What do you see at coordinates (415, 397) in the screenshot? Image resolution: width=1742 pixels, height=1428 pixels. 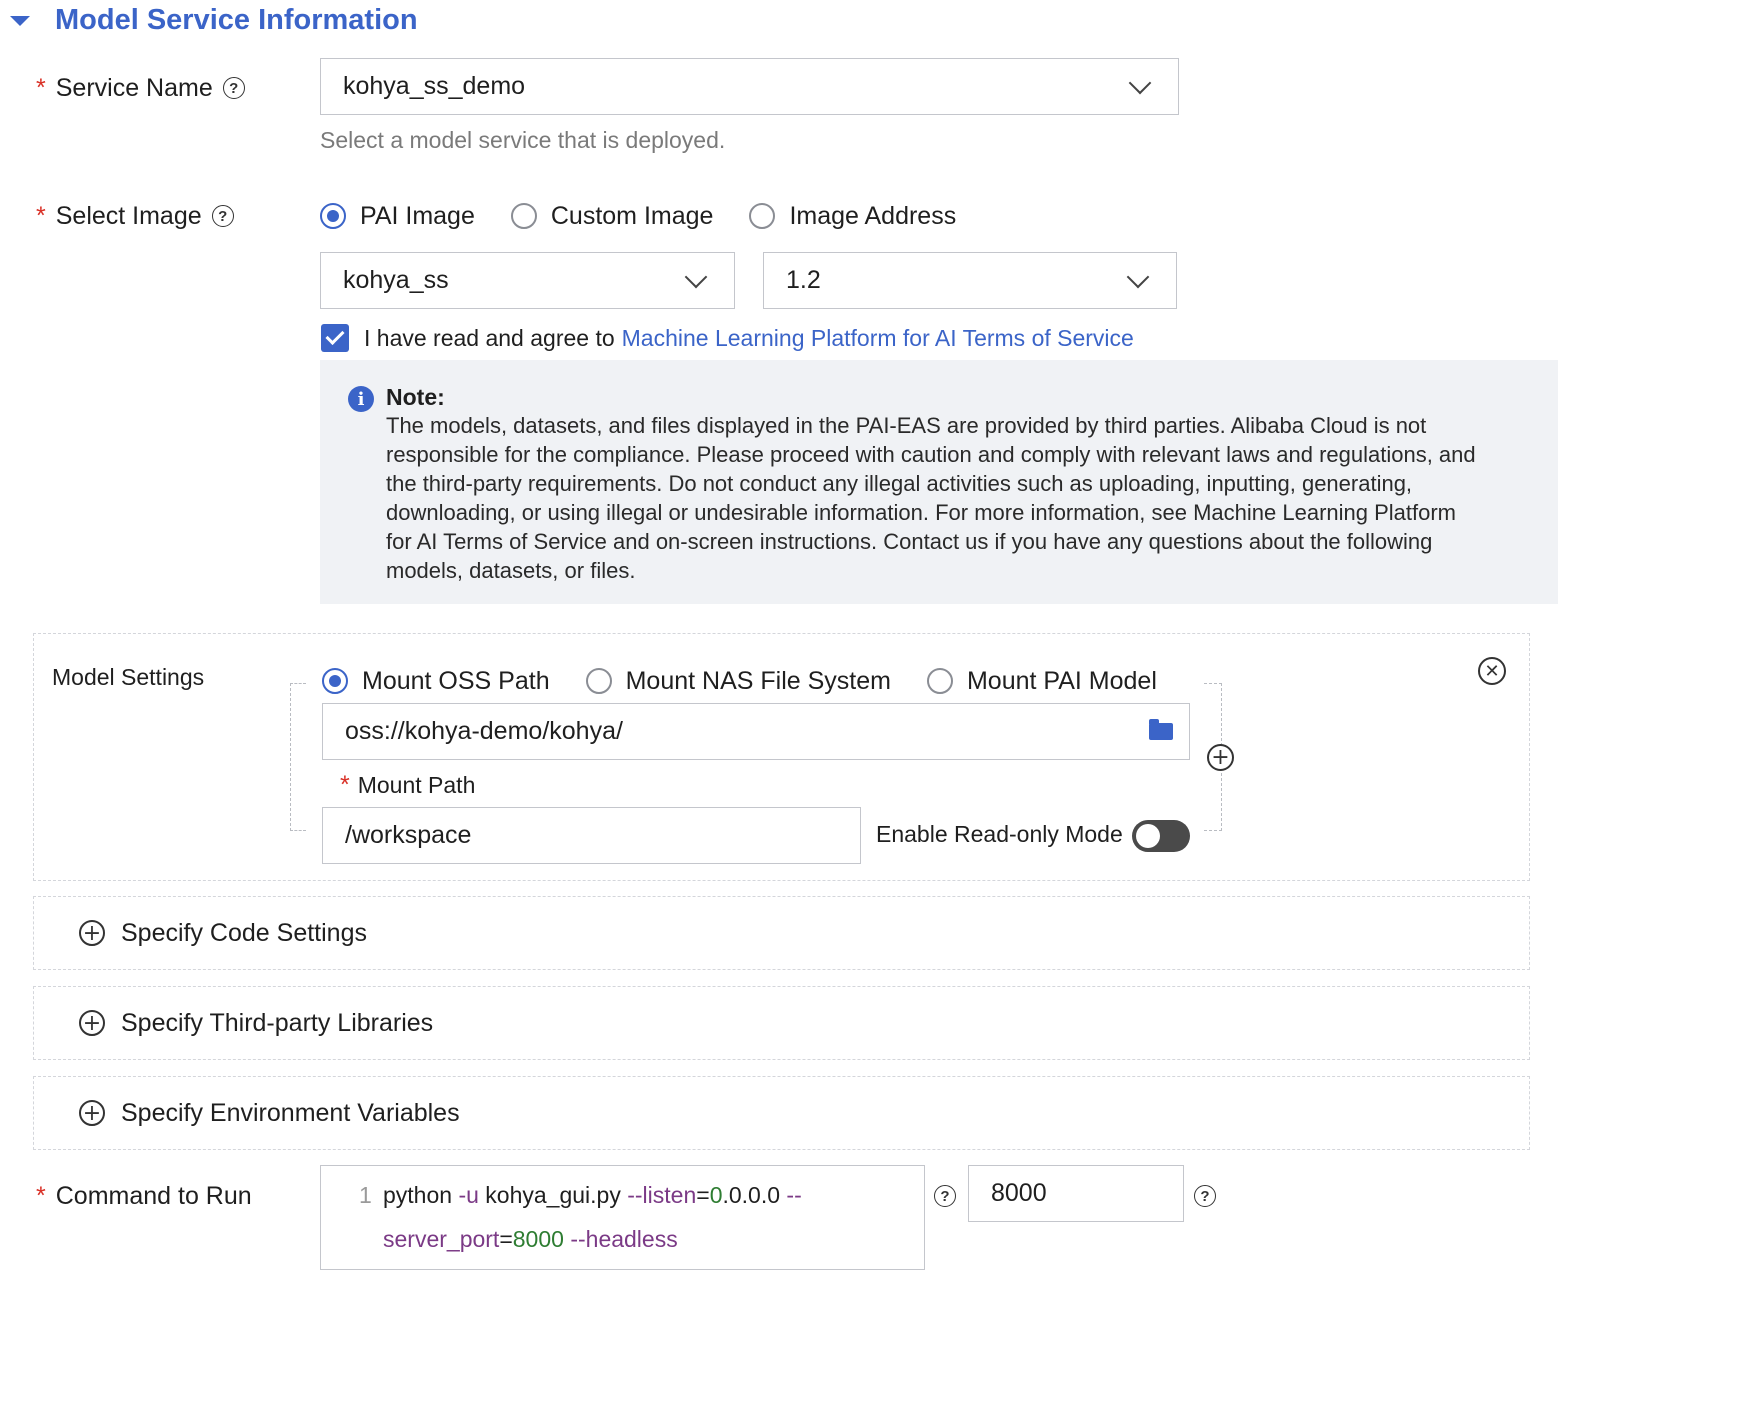 I see `note-title: Note:` at bounding box center [415, 397].